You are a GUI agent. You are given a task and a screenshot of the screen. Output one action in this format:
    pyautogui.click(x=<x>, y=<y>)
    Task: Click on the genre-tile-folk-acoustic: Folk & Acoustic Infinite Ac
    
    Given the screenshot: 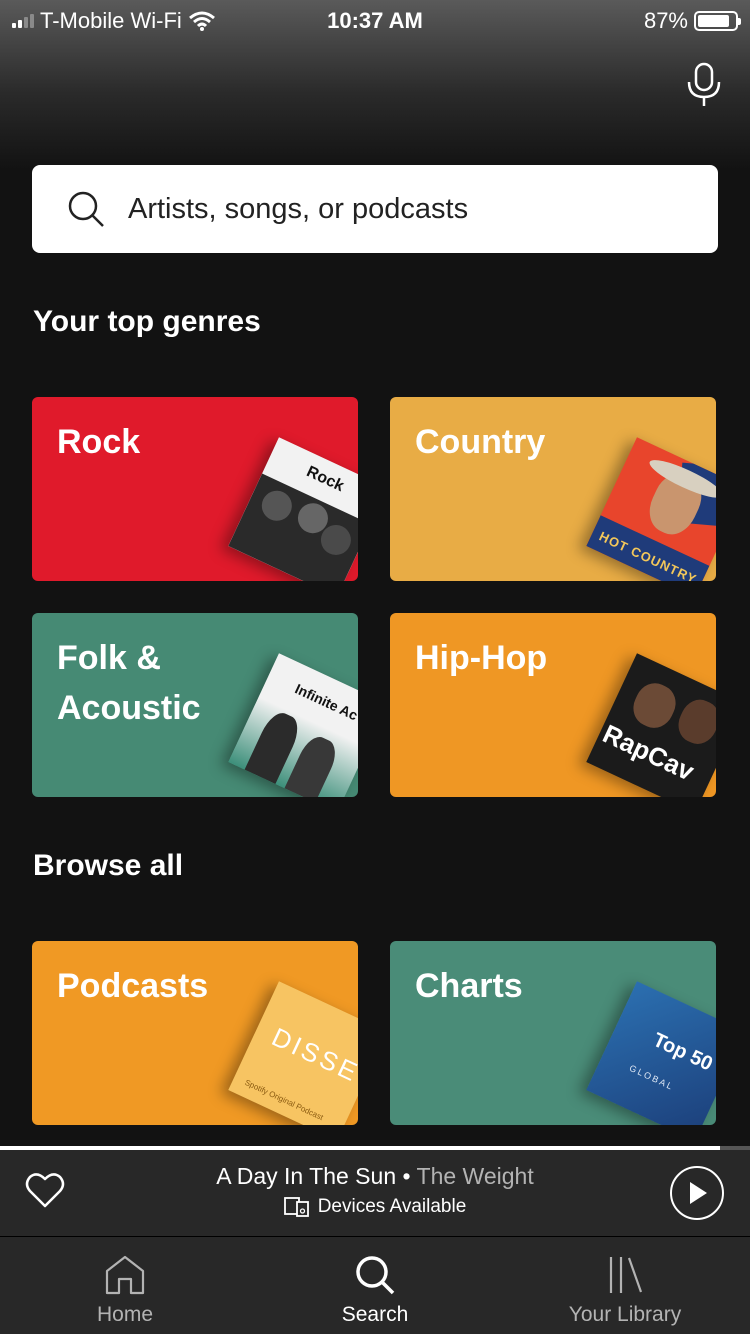 What is the action you would take?
    pyautogui.click(x=195, y=705)
    